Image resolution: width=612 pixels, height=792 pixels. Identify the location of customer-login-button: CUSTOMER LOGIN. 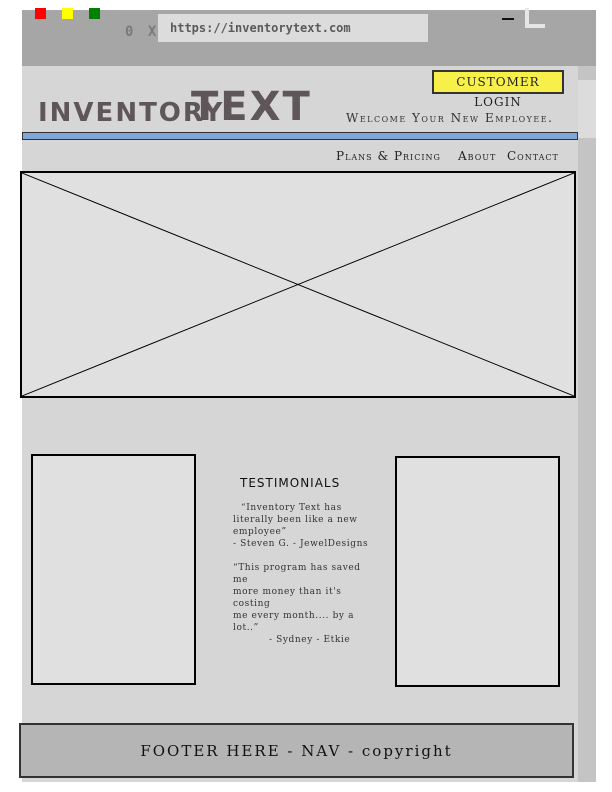
(498, 89).